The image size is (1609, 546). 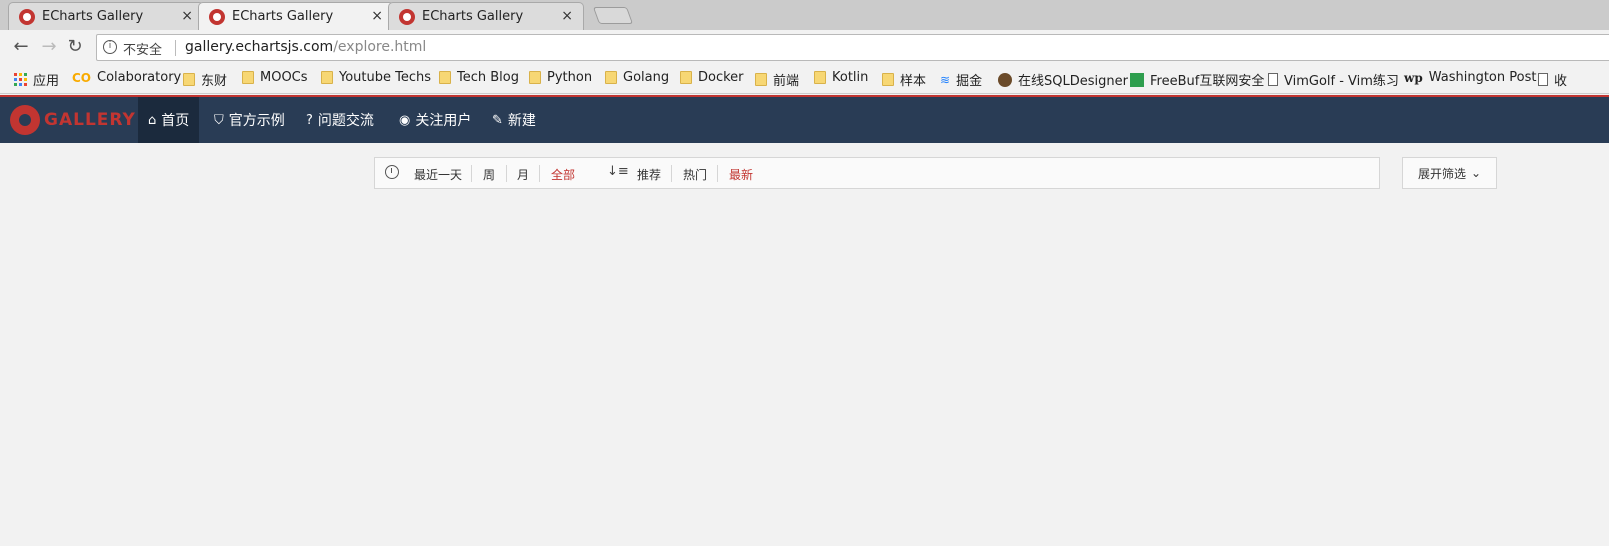 What do you see at coordinates (523, 174) in the screenshot?
I see `filter-month: 月` at bounding box center [523, 174].